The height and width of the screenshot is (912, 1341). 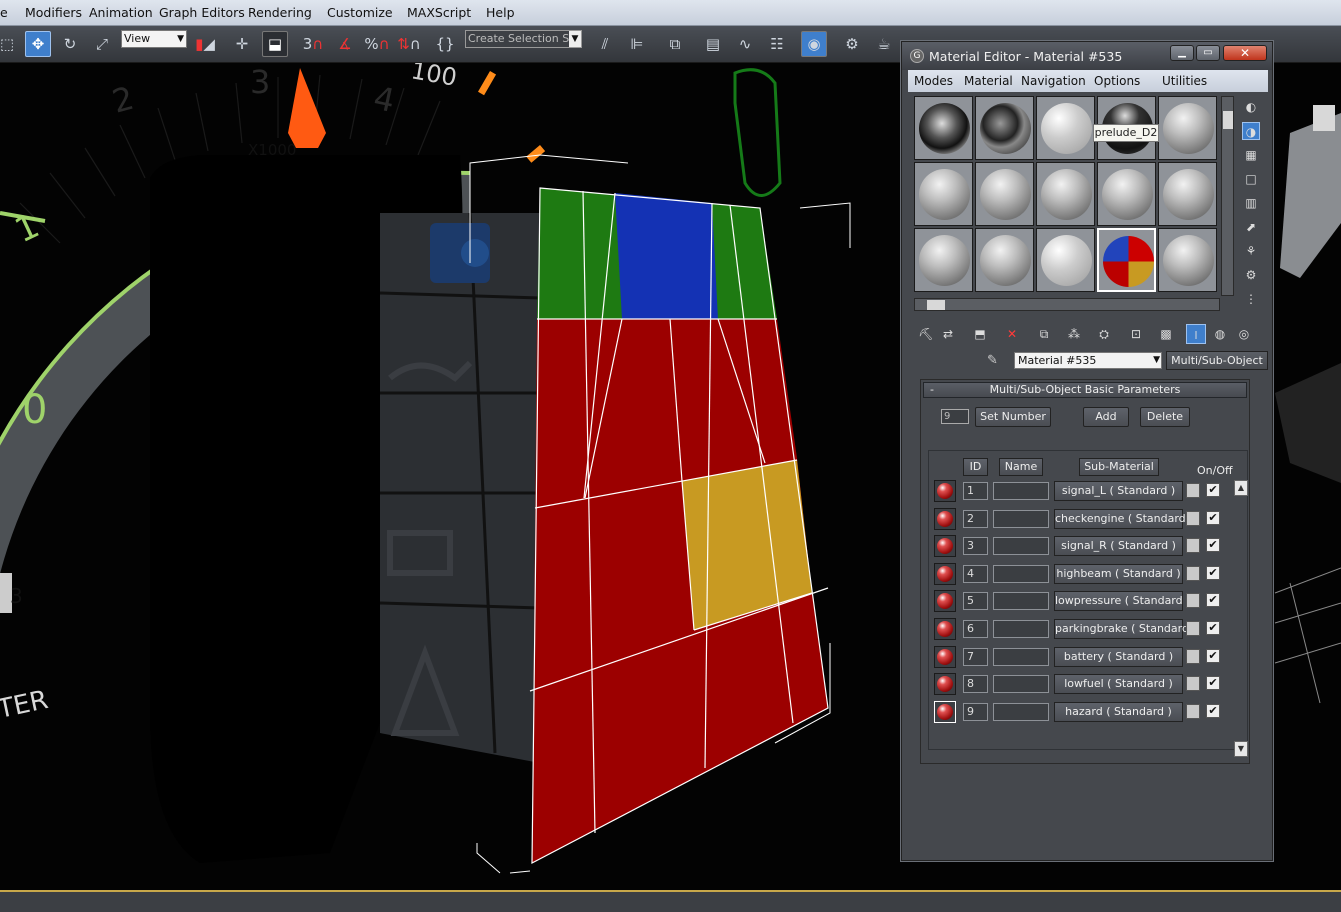 I want to click on select-rotate-icon: ↻, so click(x=70, y=44).